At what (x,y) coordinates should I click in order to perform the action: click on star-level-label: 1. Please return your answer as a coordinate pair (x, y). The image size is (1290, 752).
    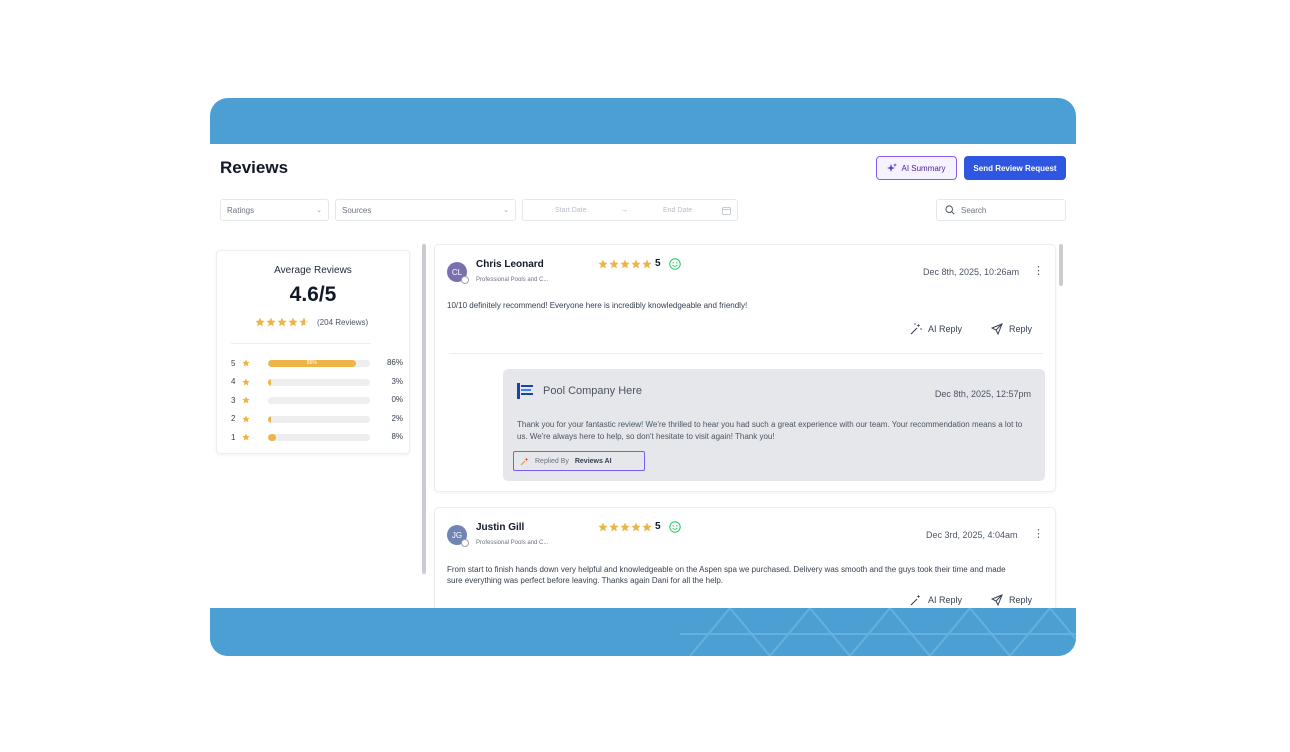
    Looking at the image, I should click on (233, 437).